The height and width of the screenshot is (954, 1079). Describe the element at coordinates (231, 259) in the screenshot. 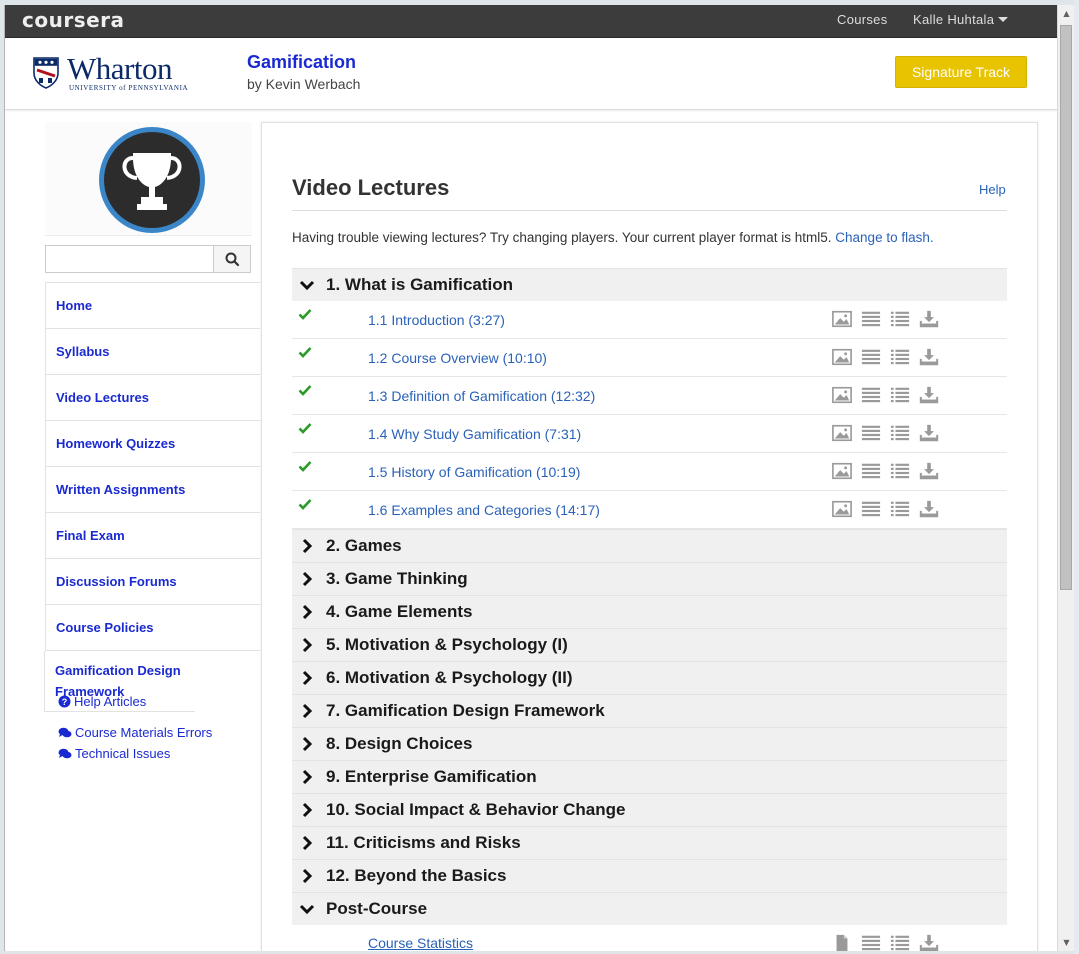

I see `search-button` at that location.